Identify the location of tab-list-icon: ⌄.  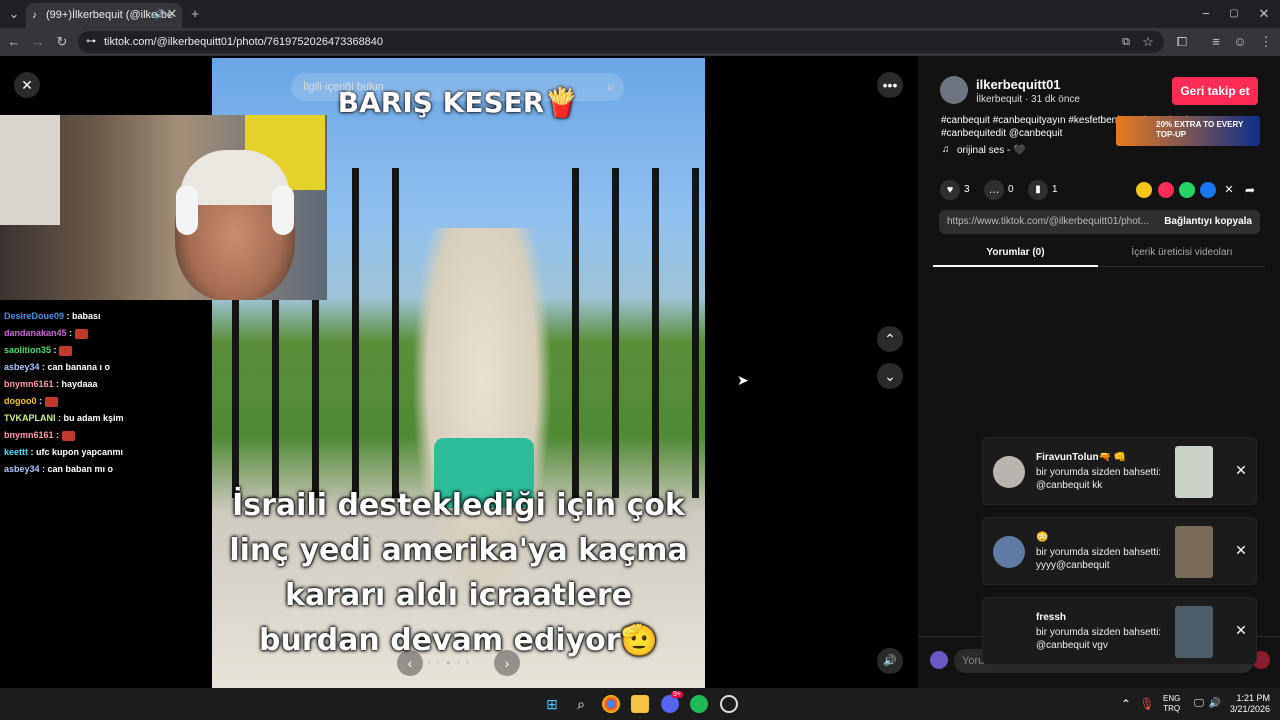
(14, 14).